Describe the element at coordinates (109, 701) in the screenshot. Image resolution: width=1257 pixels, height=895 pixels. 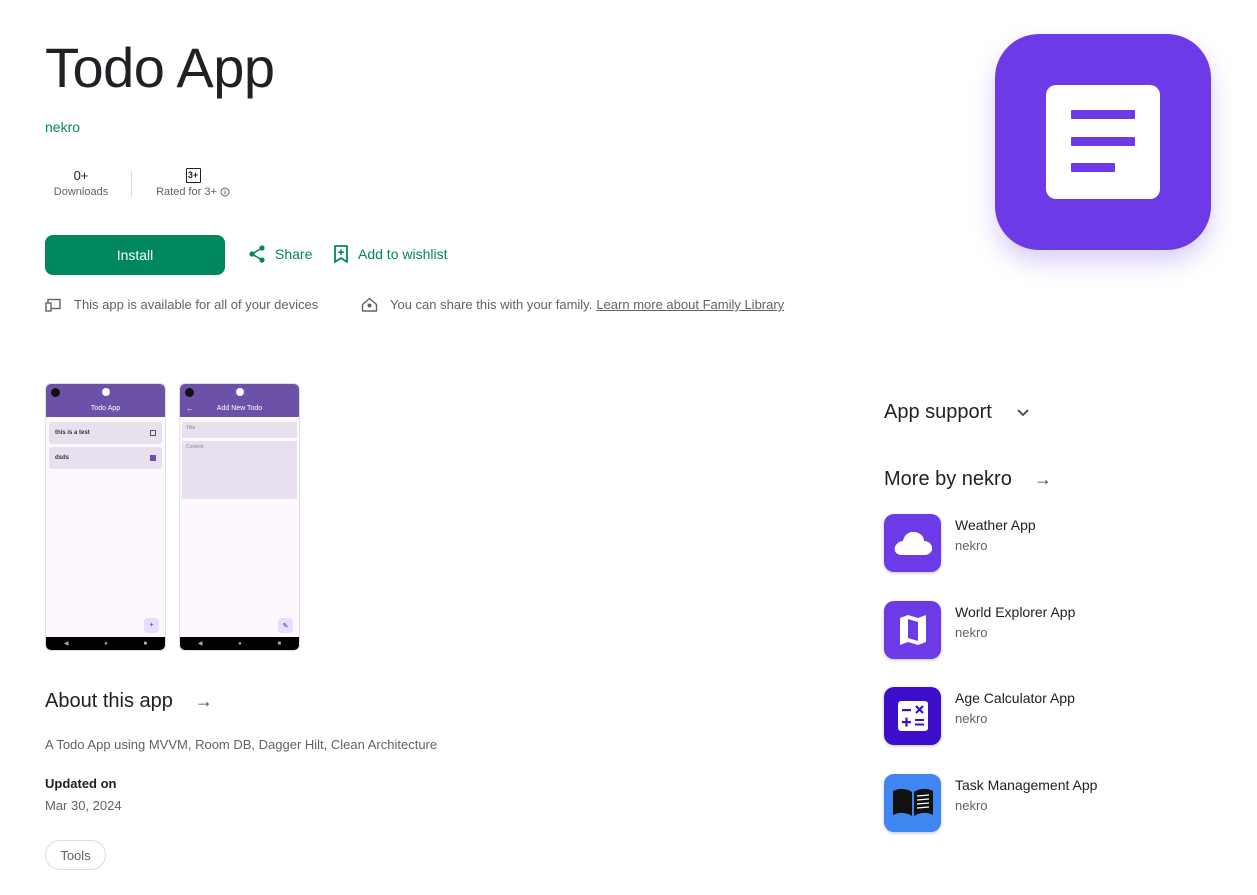
I see `about-heading-text: About this app` at that location.